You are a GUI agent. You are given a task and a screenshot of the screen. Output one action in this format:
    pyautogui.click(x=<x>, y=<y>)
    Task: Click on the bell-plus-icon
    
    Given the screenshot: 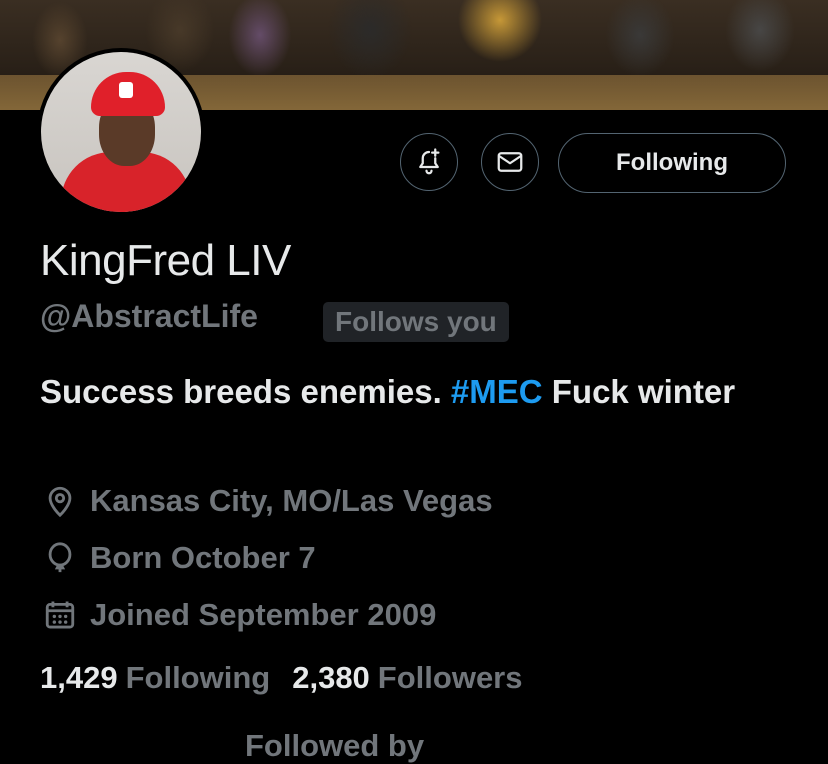 What is the action you would take?
    pyautogui.click(x=429, y=161)
    